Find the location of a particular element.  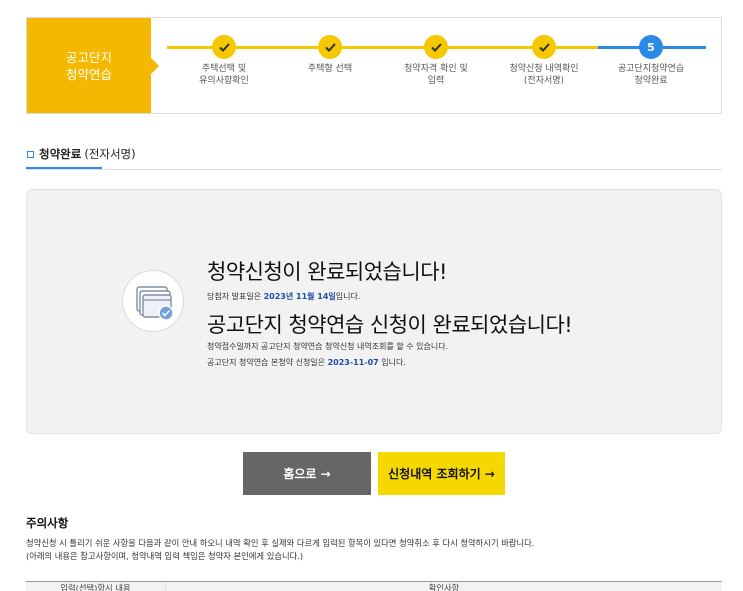

table-header-input: 입력(선택)항시 내용 is located at coordinates (96, 586).